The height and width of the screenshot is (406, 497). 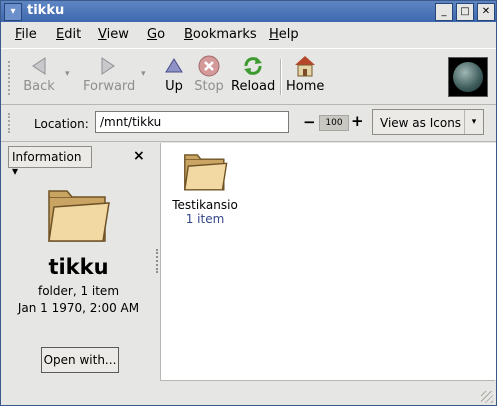 I want to click on menu-help: Help, so click(x=284, y=34).